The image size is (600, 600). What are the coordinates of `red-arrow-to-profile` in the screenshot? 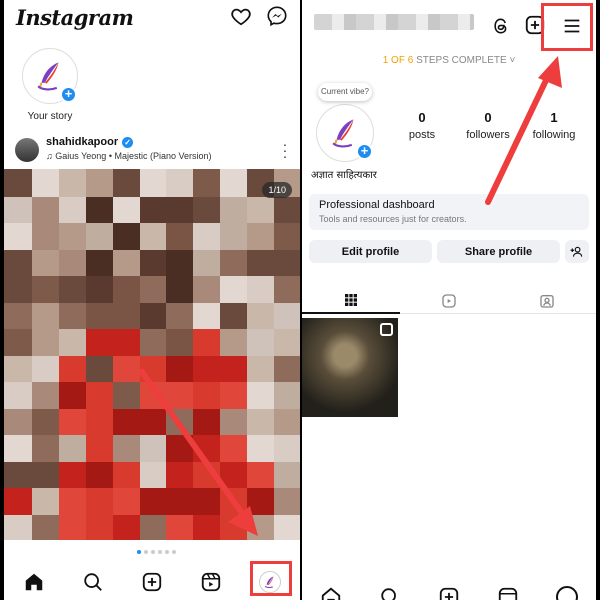 It's located at (198, 452).